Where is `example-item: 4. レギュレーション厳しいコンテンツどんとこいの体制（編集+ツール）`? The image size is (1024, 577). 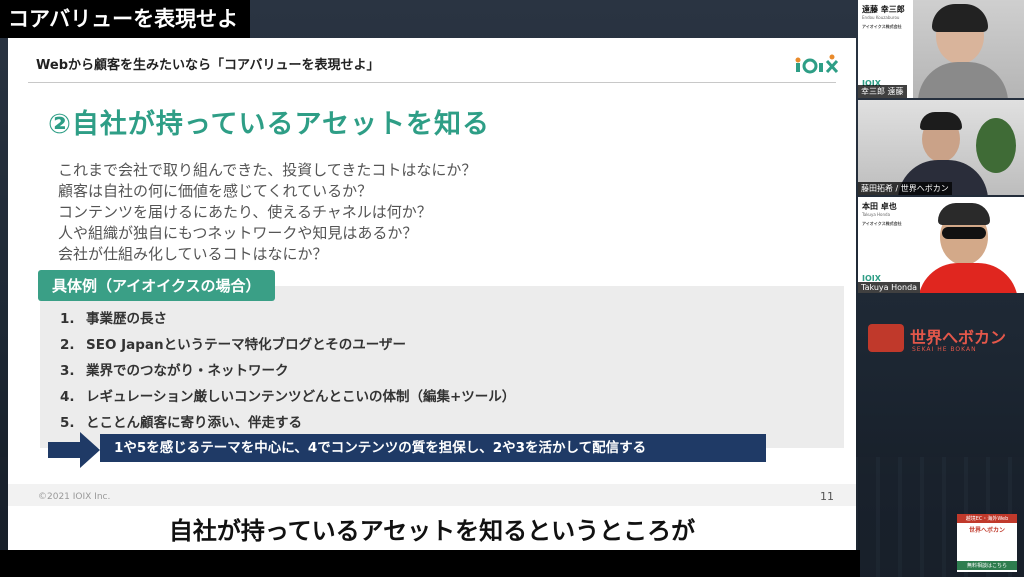
example-item: 4. レギュレーション厳しいコンテンツどんとこいの体制（編集+ツール） is located at coordinates (287, 397).